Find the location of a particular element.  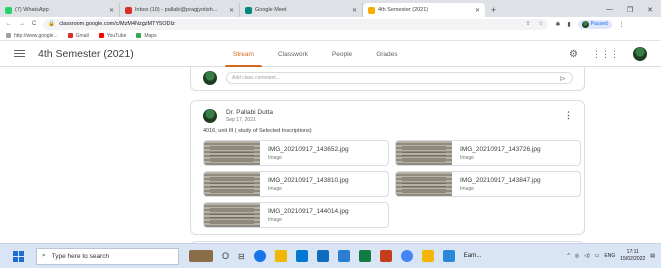

tab-label: 4th Semester (2021) is located at coordinates (403, 10).